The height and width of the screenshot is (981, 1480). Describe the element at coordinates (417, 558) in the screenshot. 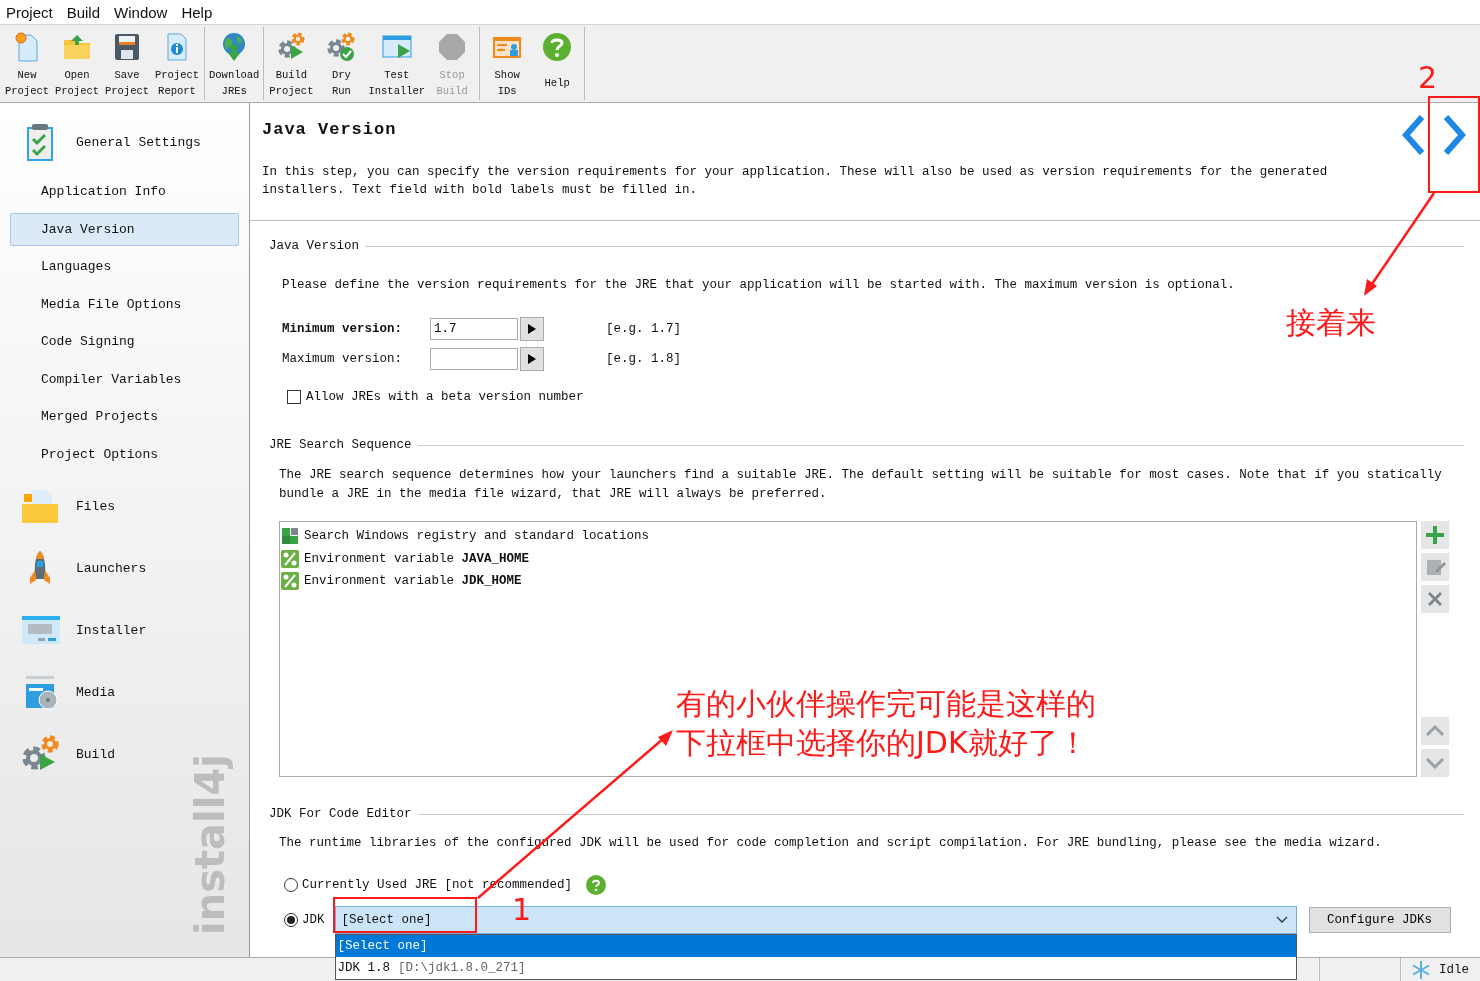

I see `list-entry: Environment variable JAVA_HOME` at that location.